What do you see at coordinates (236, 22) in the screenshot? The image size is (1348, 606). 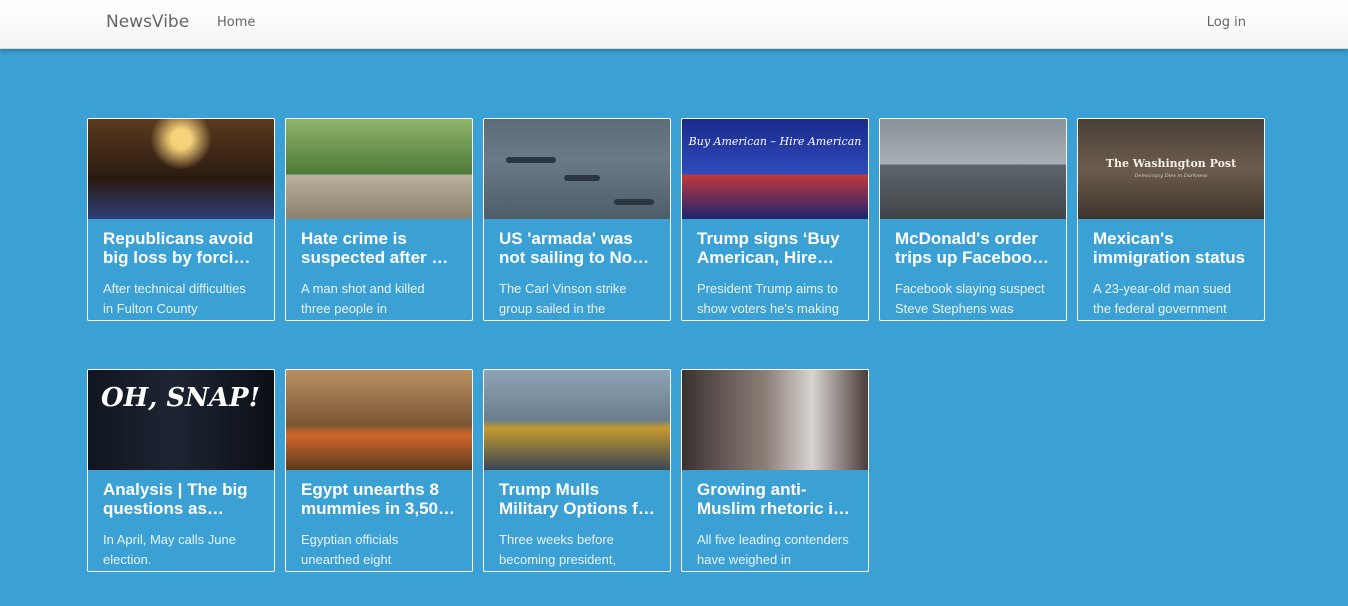 I see `nav-home-link: Home` at bounding box center [236, 22].